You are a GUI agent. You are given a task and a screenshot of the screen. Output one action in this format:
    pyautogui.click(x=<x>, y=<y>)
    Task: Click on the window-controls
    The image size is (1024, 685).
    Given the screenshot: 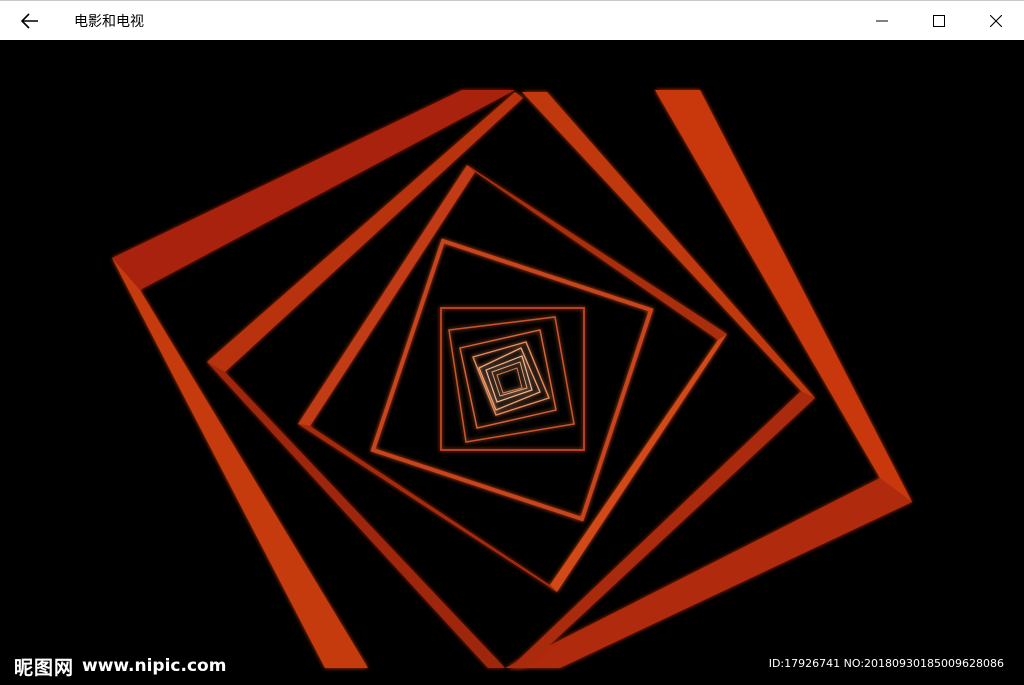 What is the action you would take?
    pyautogui.click(x=938, y=21)
    